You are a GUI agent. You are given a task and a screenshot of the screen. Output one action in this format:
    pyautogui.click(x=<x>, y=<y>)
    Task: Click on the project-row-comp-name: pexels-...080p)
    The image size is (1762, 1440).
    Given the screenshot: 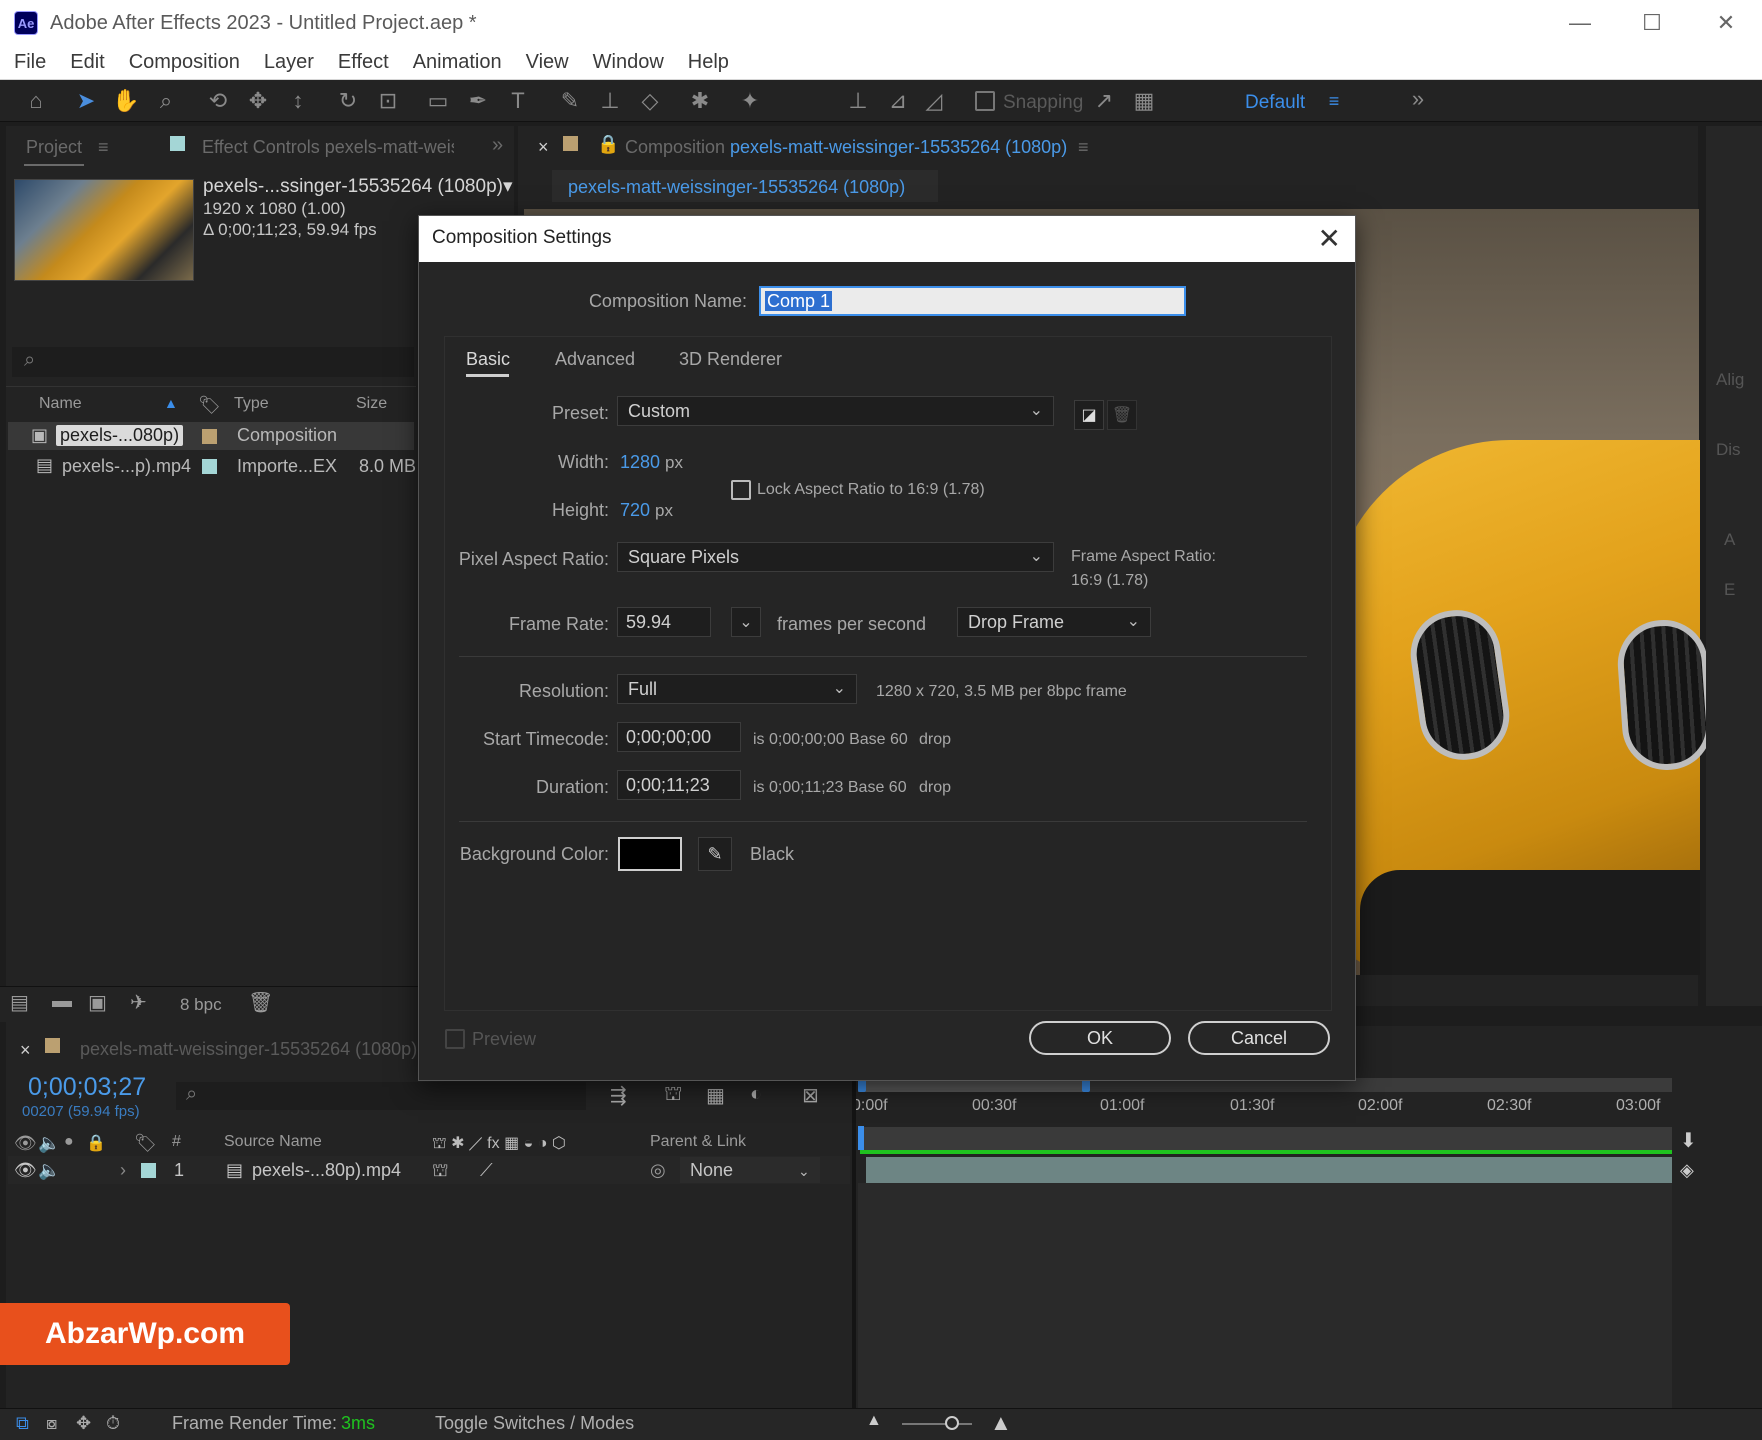 What is the action you would take?
    pyautogui.click(x=120, y=435)
    